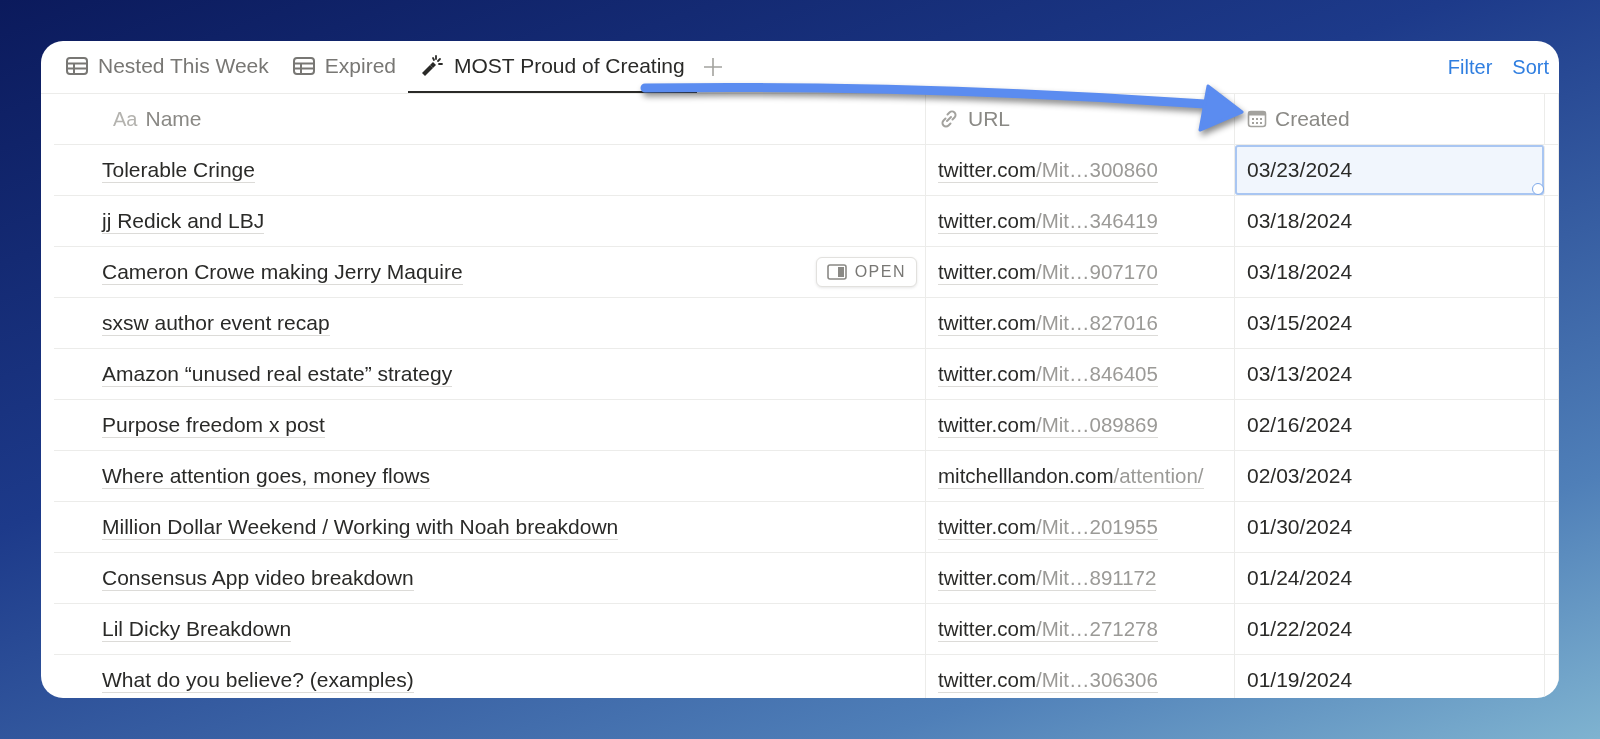 This screenshot has height=739, width=1600. Describe the element at coordinates (1390, 676) in the screenshot. I see `table-cell: 01/19/2024` at that location.